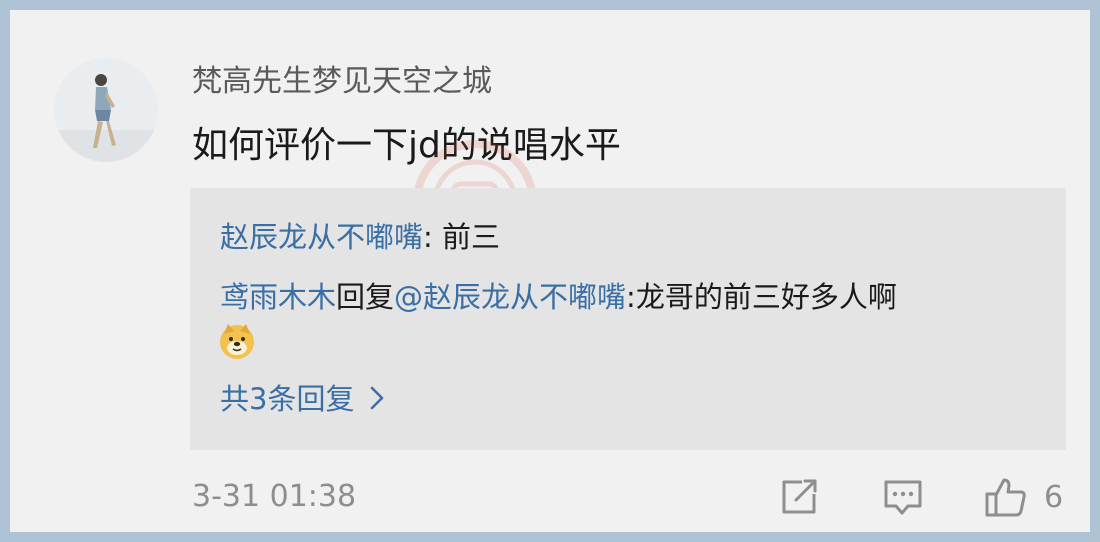 This screenshot has height=542, width=1100. I want to click on reply-item: 鸢雨木木回复@赵辰龙从不嘟嘴:龙哥的前三好多人啊, so click(558, 297).